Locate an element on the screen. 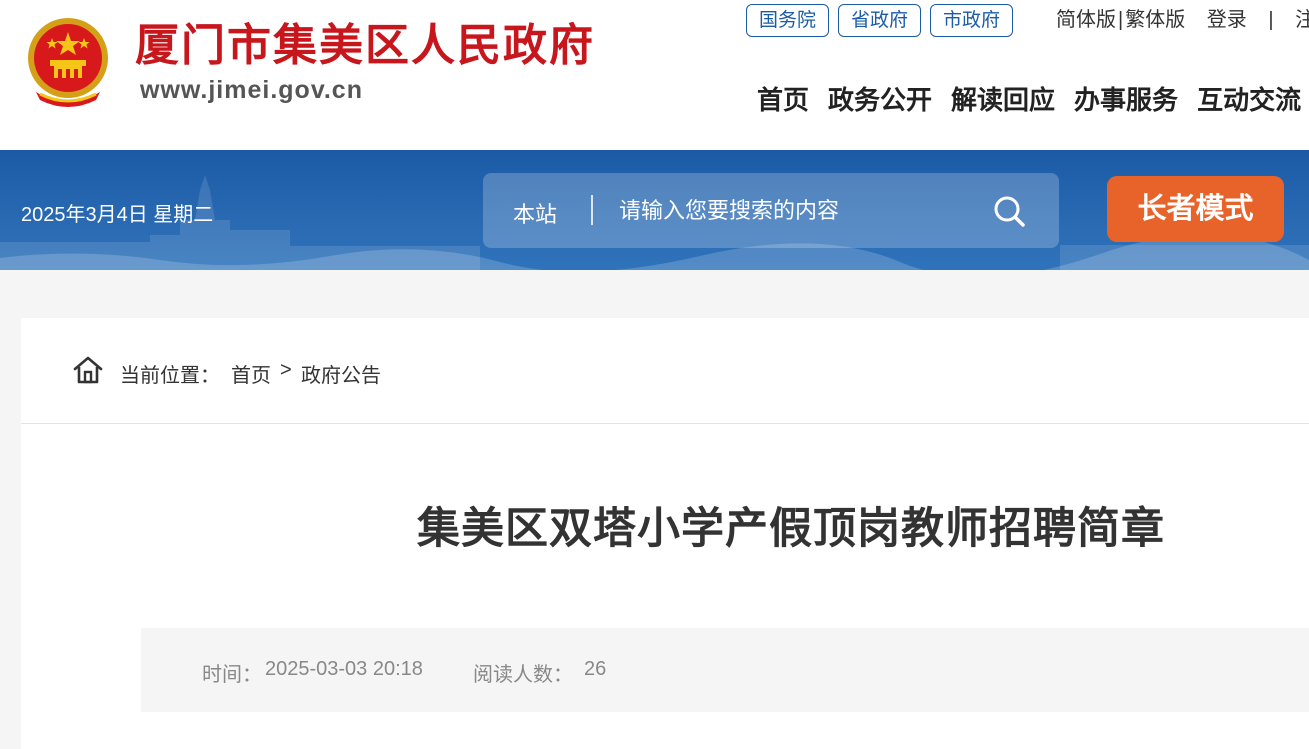 The width and height of the screenshot is (1309, 749). publish-time: 2025-03-03 20:18 is located at coordinates (344, 669).